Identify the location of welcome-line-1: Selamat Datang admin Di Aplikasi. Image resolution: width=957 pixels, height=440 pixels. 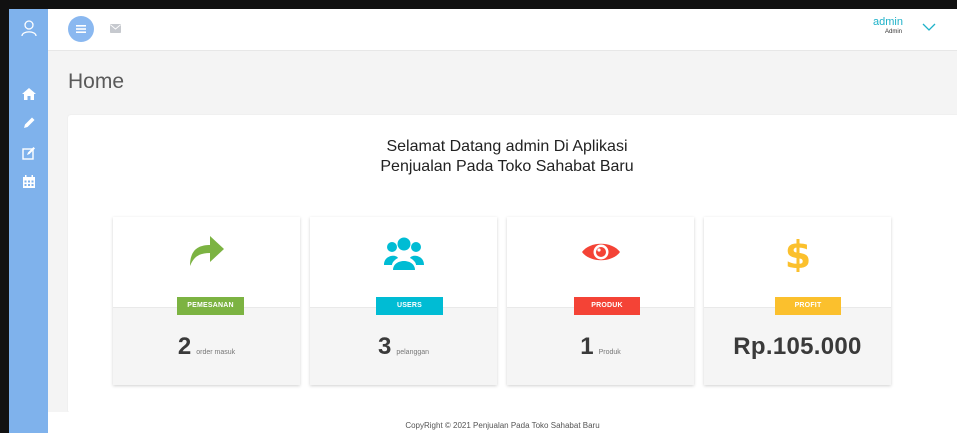
(507, 146).